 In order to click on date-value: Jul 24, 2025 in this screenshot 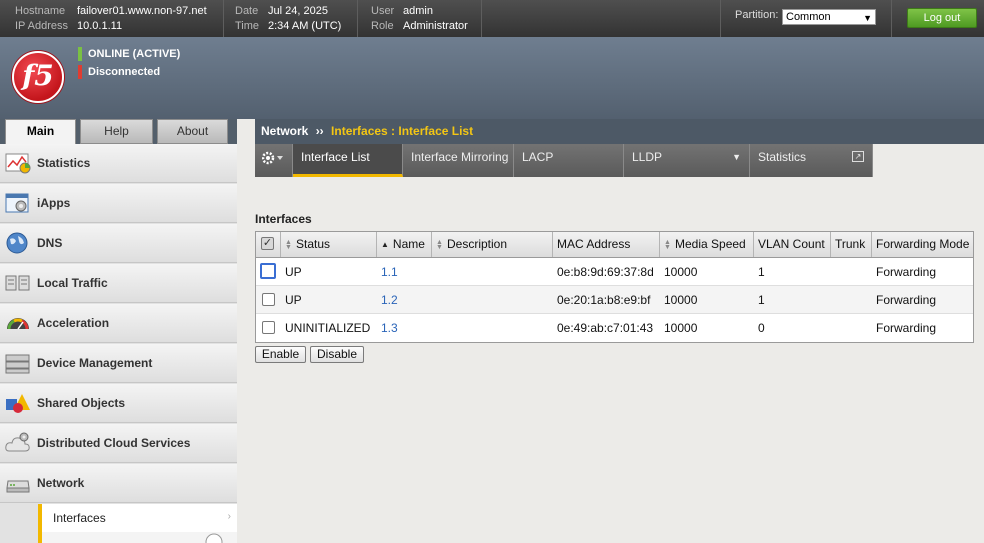, I will do `click(298, 11)`.